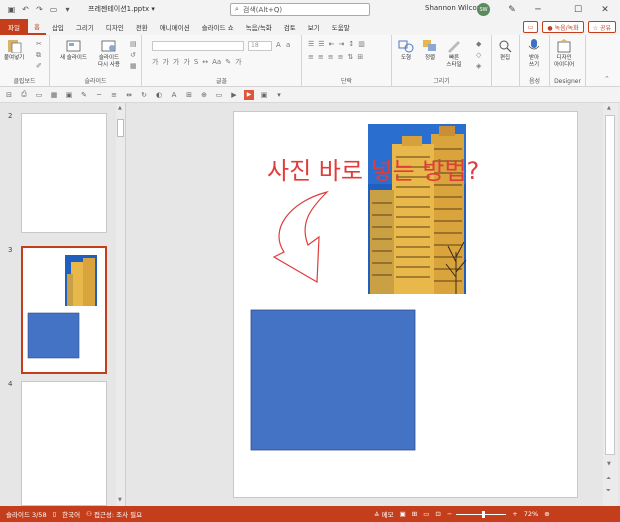  What do you see at coordinates (36, 27) in the screenshot?
I see `tab-1: 홈` at bounding box center [36, 27].